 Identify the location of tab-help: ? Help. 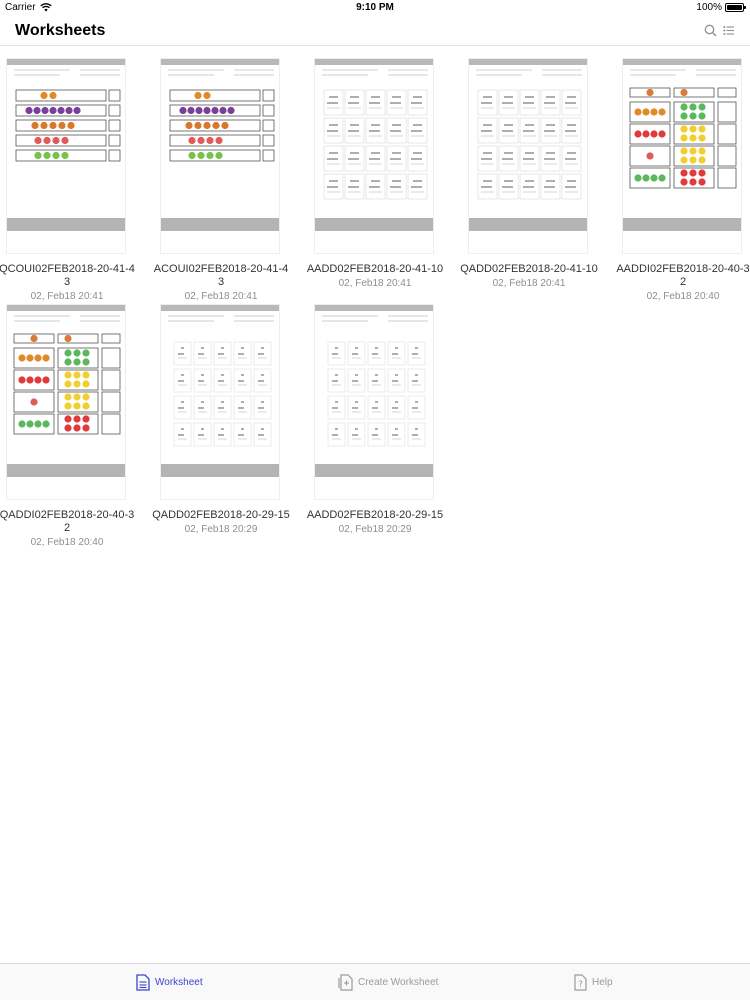
(593, 982).